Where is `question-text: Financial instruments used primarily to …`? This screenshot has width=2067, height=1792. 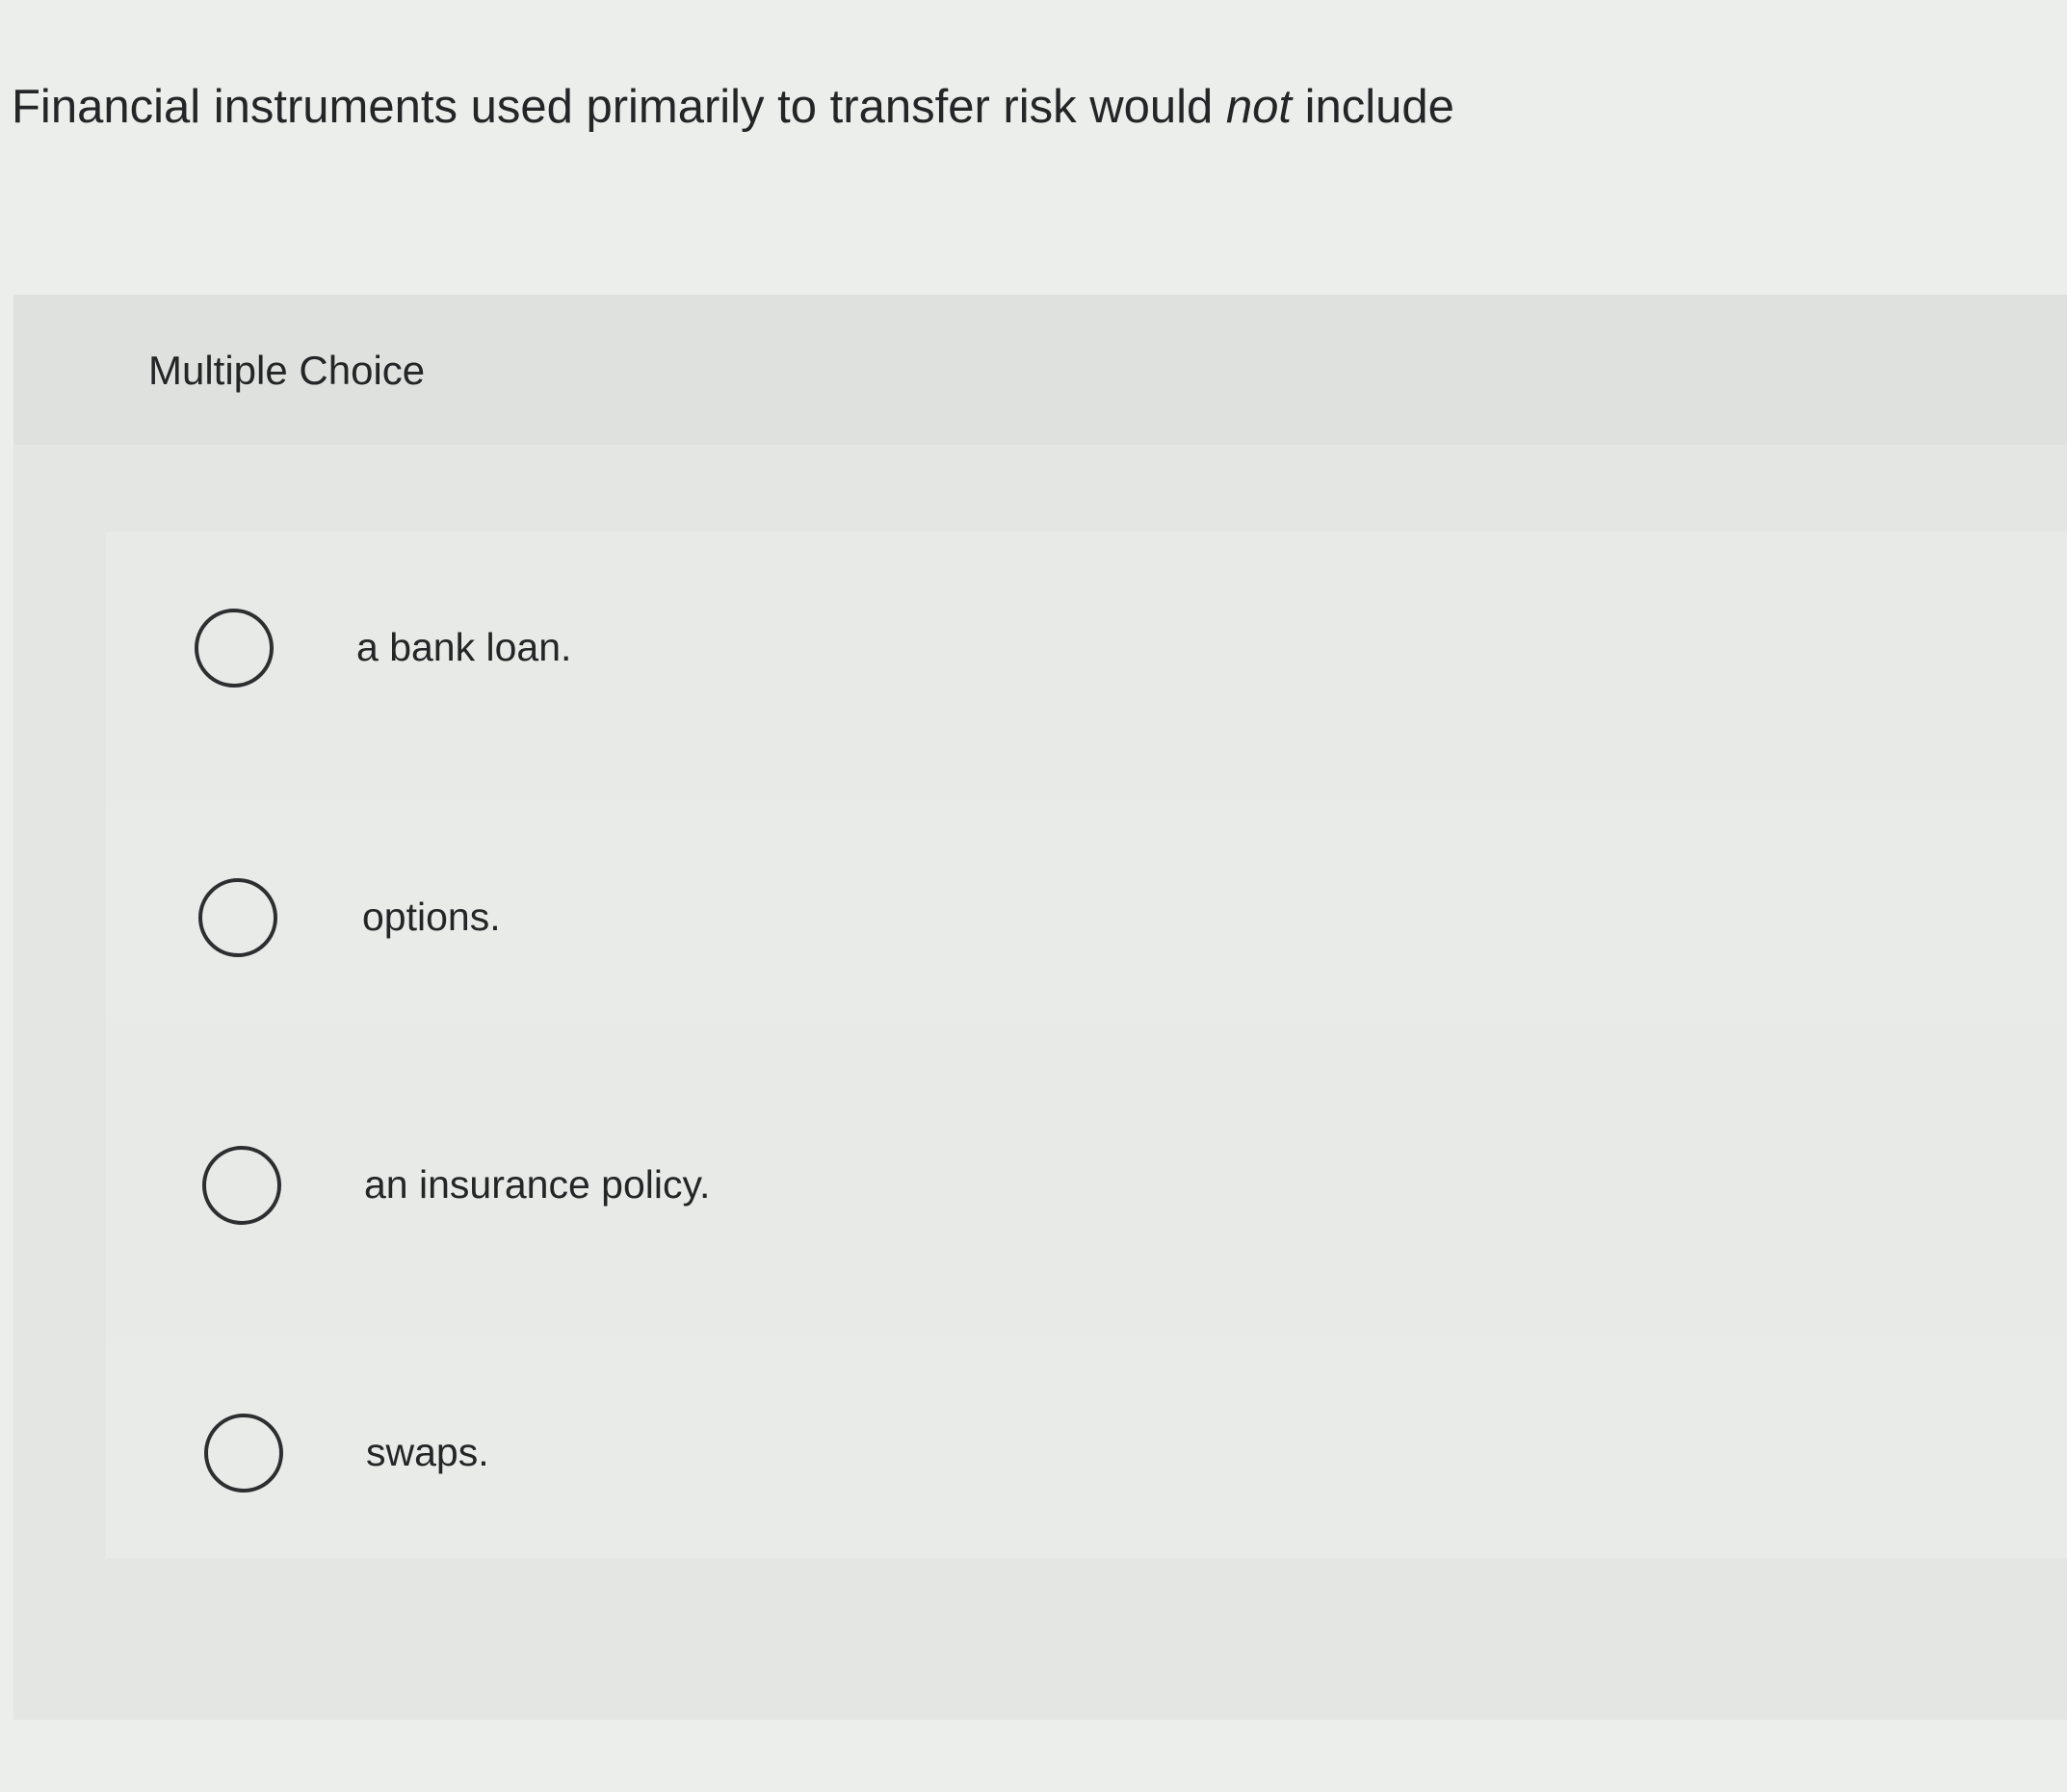
question-text: Financial instruments used primarily to … is located at coordinates (733, 107).